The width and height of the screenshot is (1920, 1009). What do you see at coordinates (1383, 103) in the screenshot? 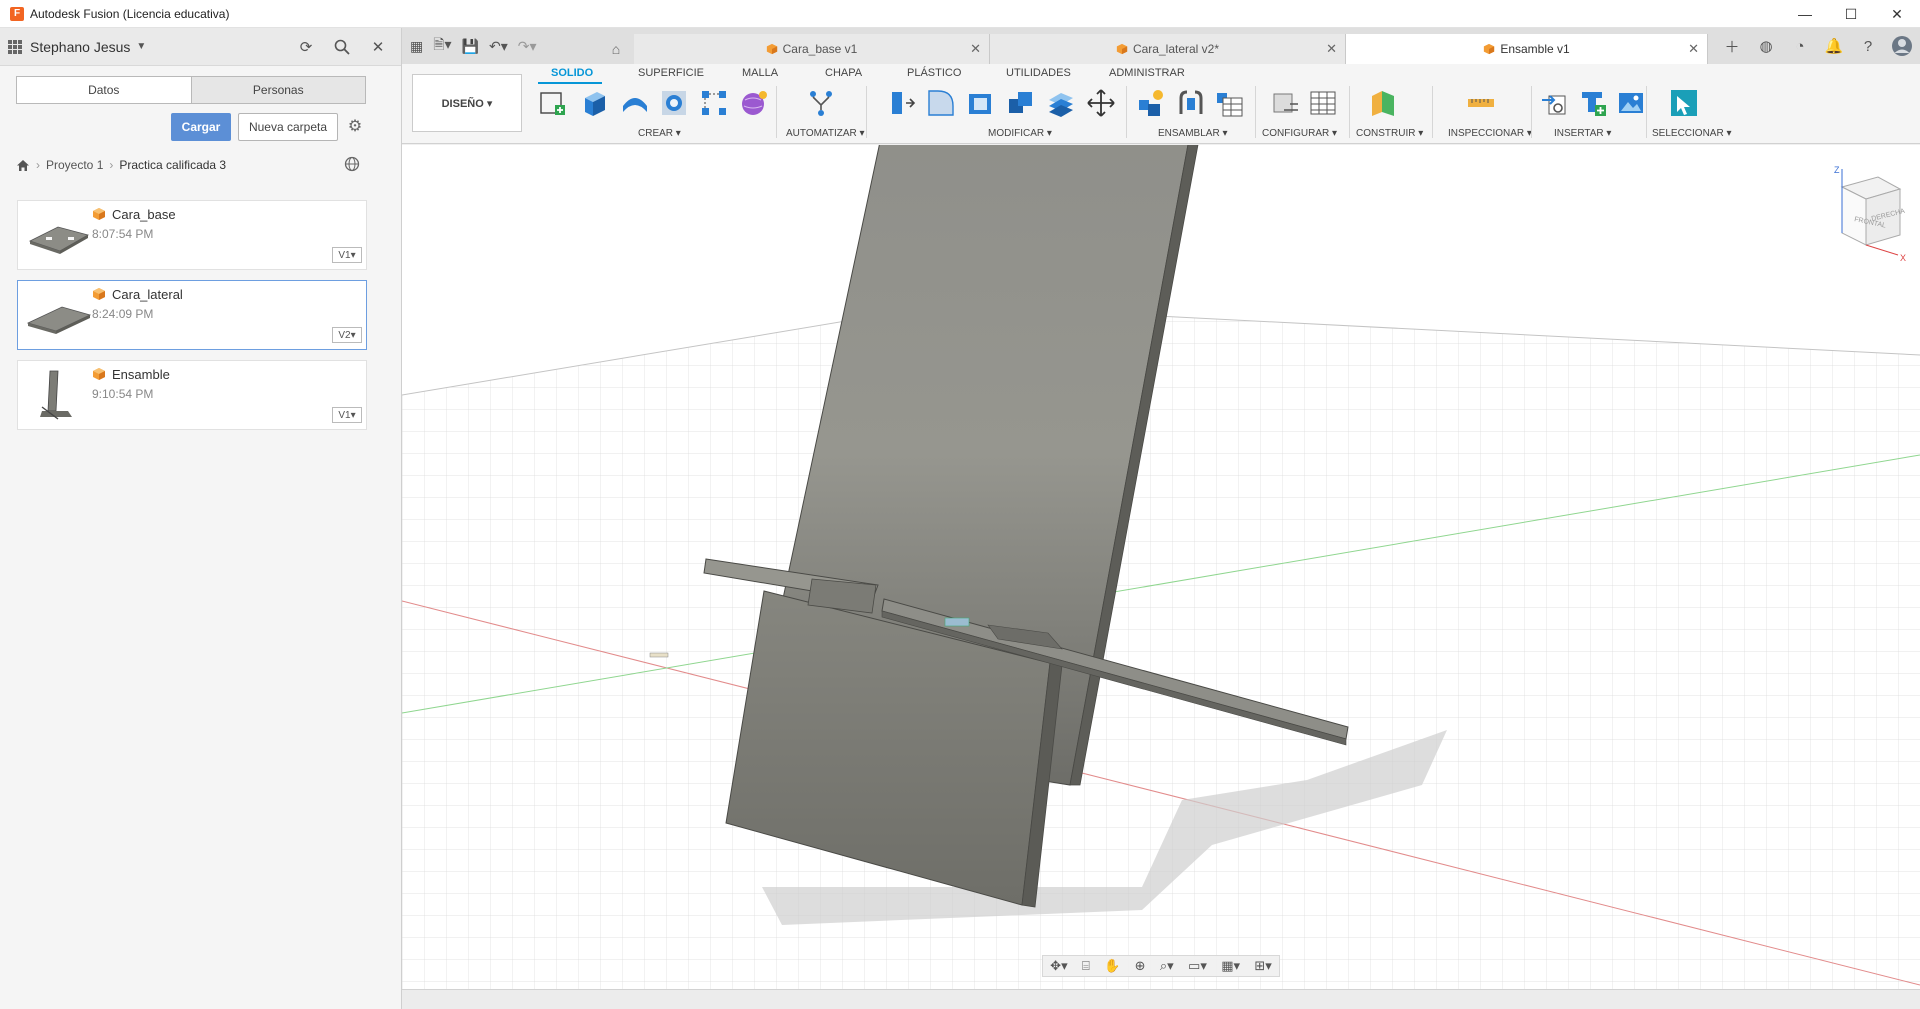
I see `construct-plane-icon` at bounding box center [1383, 103].